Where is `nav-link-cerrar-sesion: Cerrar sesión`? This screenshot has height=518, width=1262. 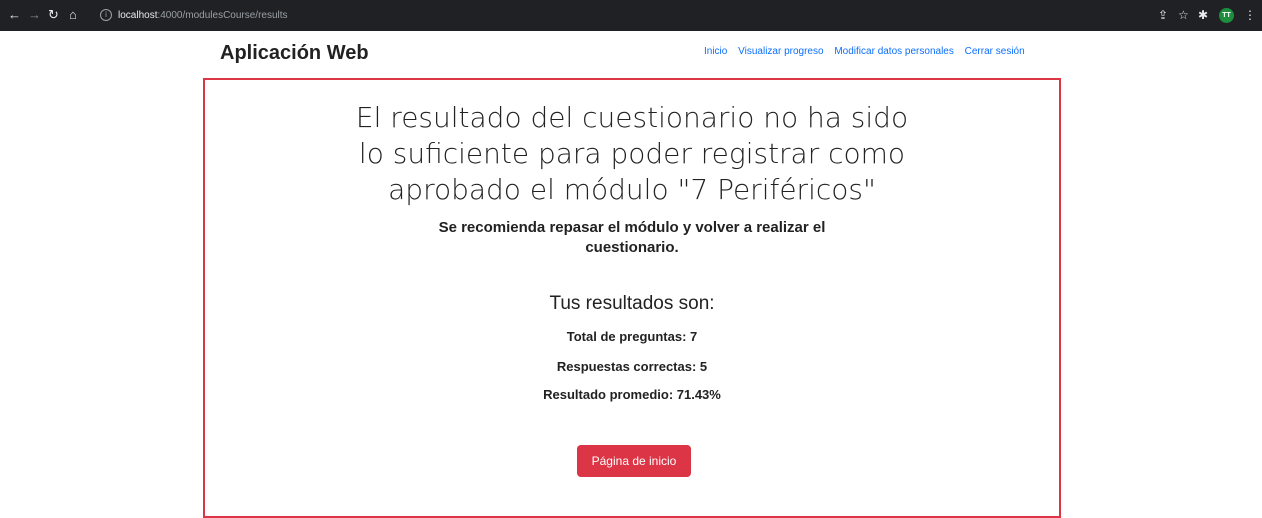 nav-link-cerrar-sesion: Cerrar sesión is located at coordinates (995, 51).